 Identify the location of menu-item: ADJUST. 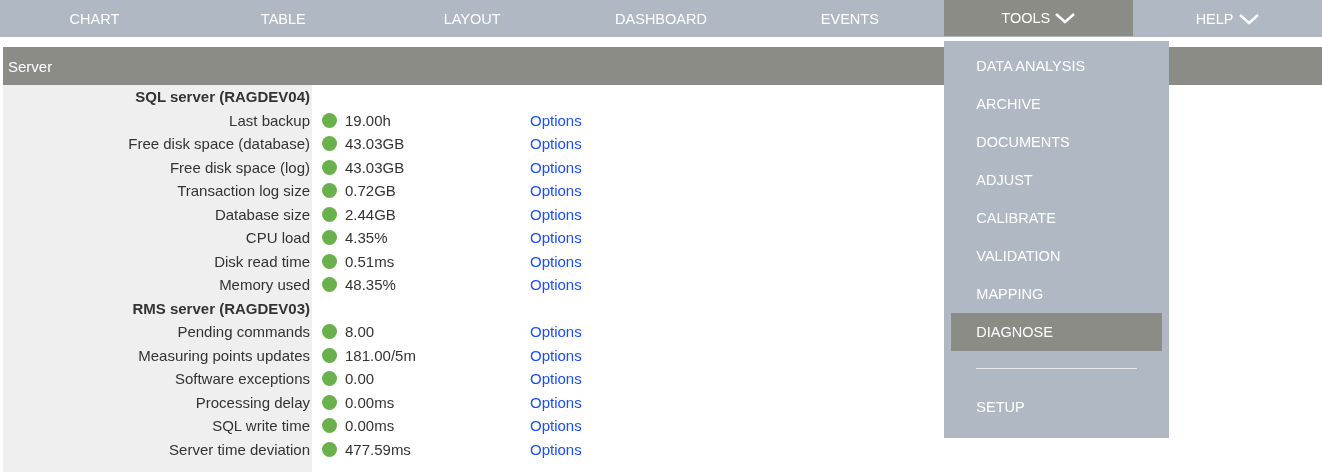
(1057, 180).